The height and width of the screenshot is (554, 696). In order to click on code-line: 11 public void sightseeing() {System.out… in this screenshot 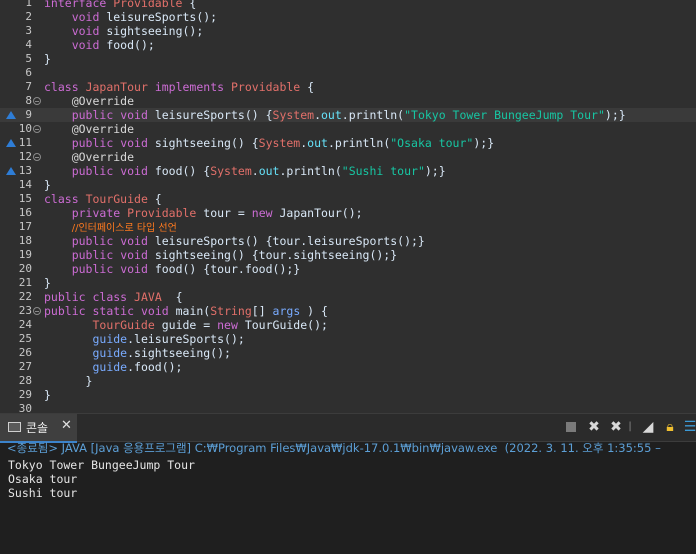, I will do `click(348, 143)`.